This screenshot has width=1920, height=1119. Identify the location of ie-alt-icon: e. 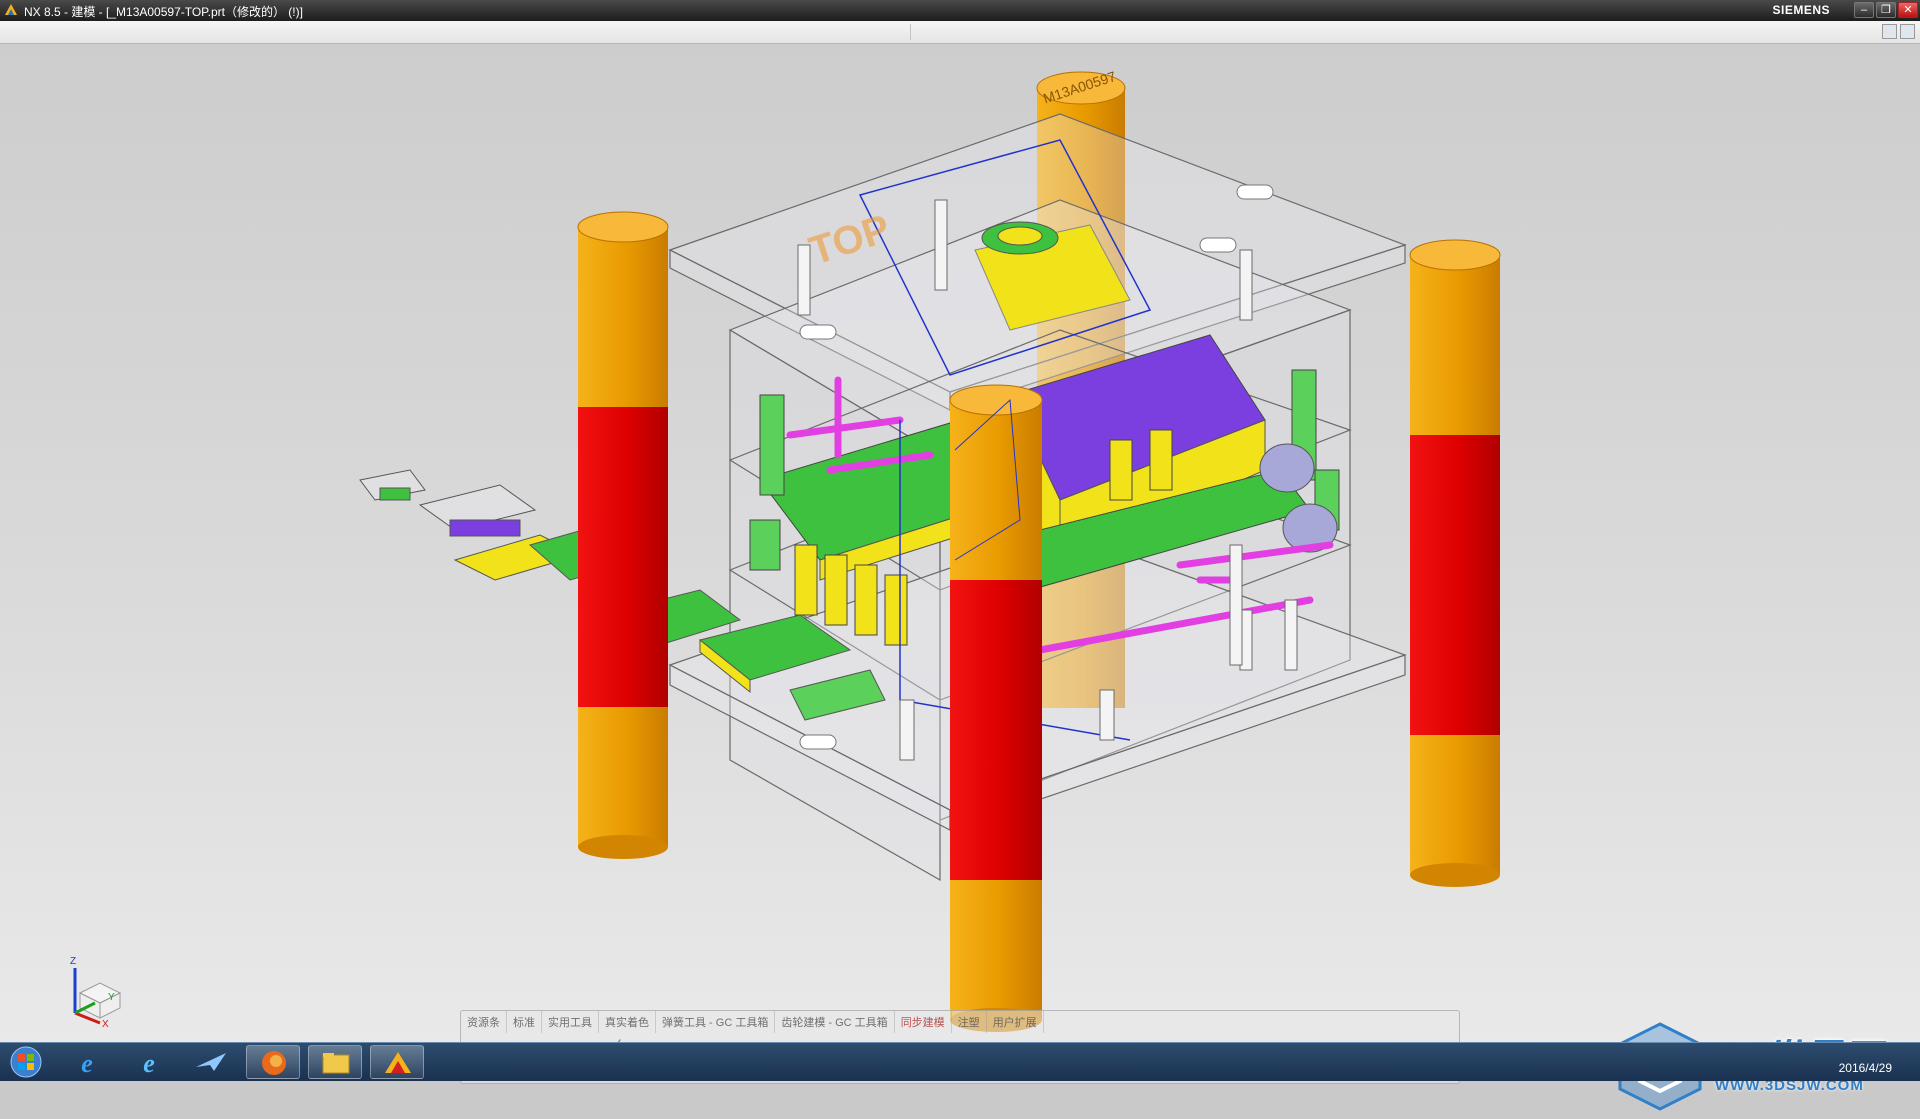
(149, 1062).